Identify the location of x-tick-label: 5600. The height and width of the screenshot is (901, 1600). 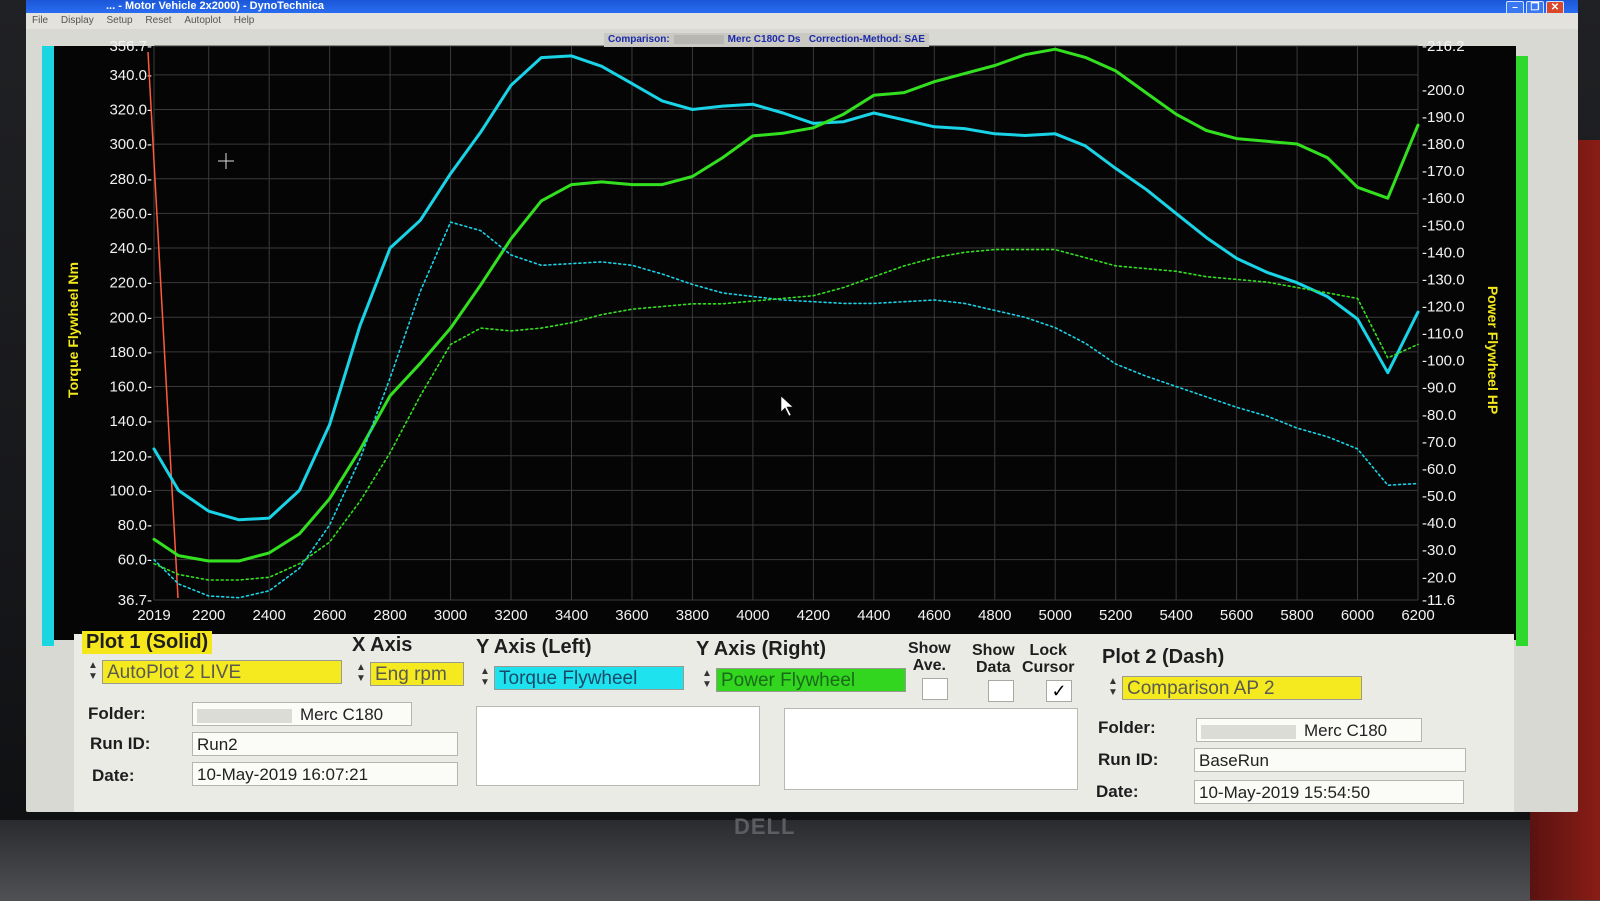
(1236, 615).